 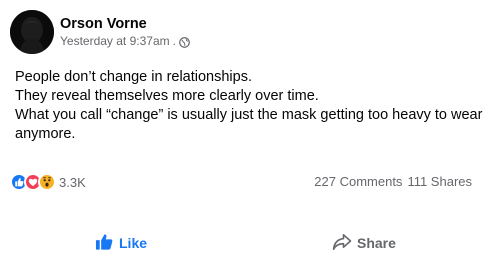 I want to click on timestamp: Yesterday at 9:37am, so click(x=115, y=41).